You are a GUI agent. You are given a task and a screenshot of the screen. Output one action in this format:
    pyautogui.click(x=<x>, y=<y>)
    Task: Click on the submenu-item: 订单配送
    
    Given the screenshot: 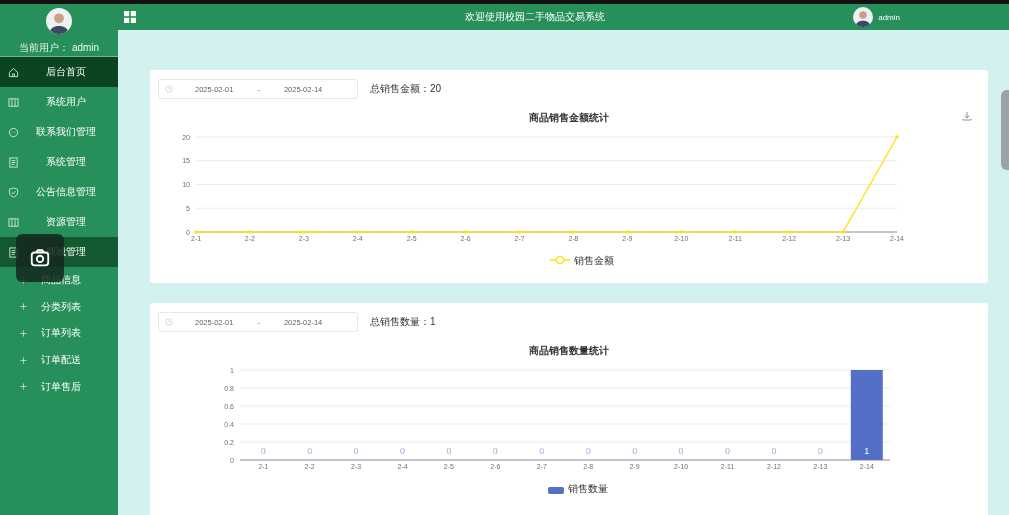 What is the action you would take?
    pyautogui.click(x=59, y=360)
    